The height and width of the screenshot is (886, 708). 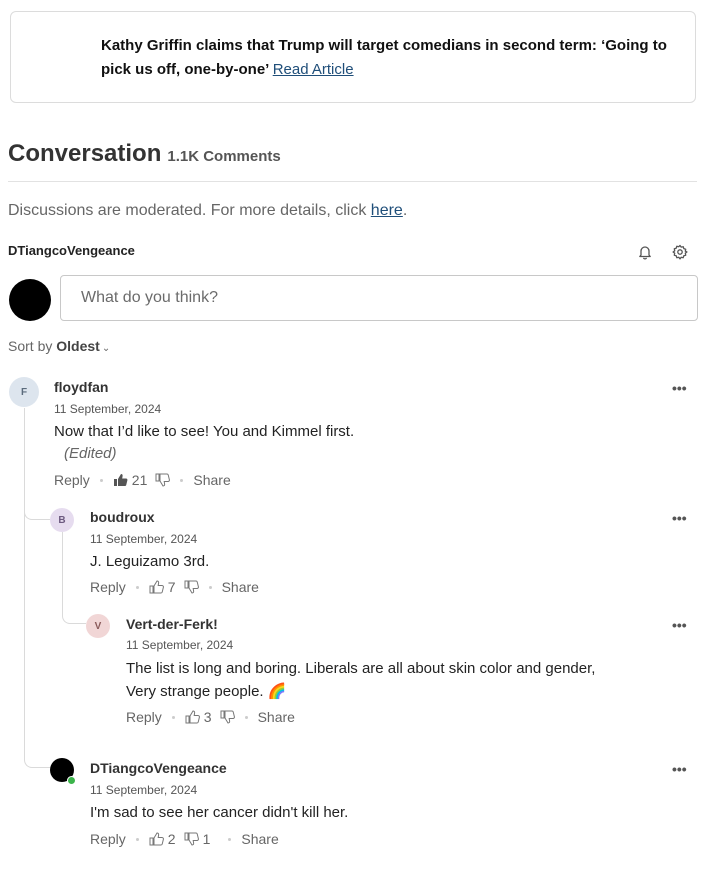 I want to click on bell-icon, so click(x=645, y=252).